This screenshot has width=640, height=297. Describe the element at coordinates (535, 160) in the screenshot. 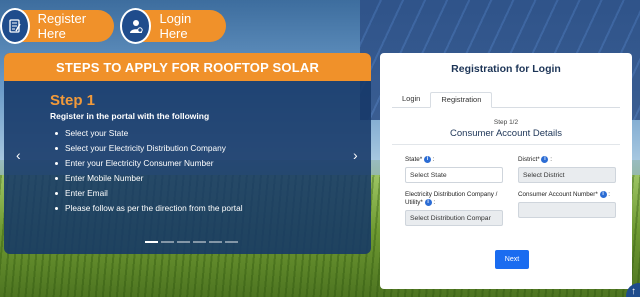

I see `district-label: District* i :` at that location.